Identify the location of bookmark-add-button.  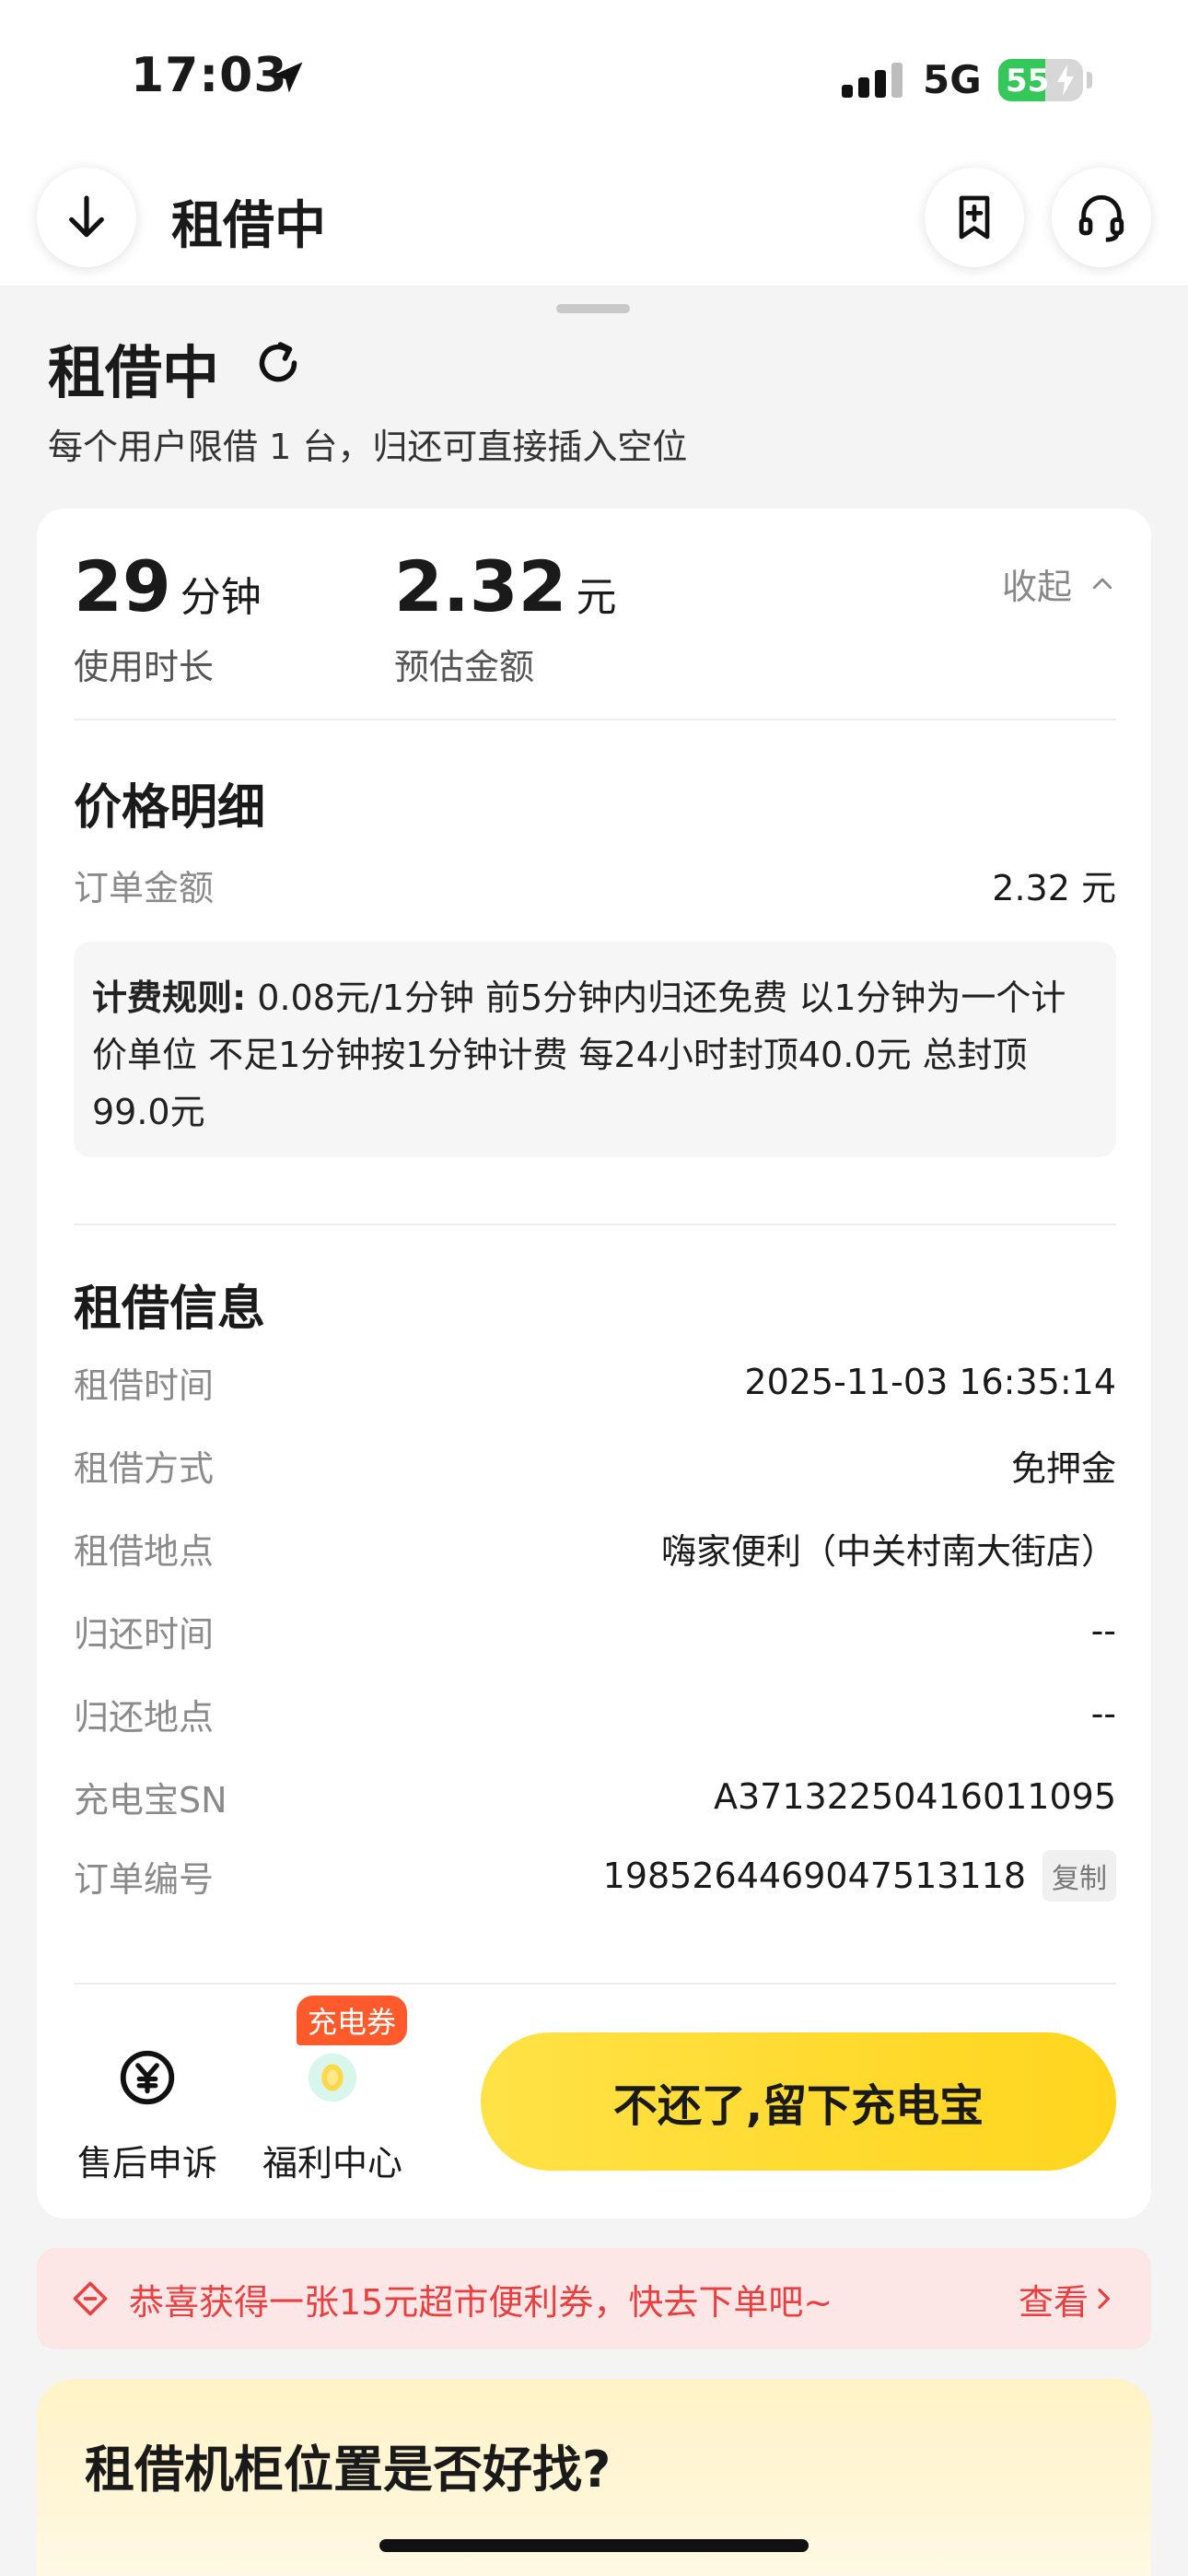
(974, 217).